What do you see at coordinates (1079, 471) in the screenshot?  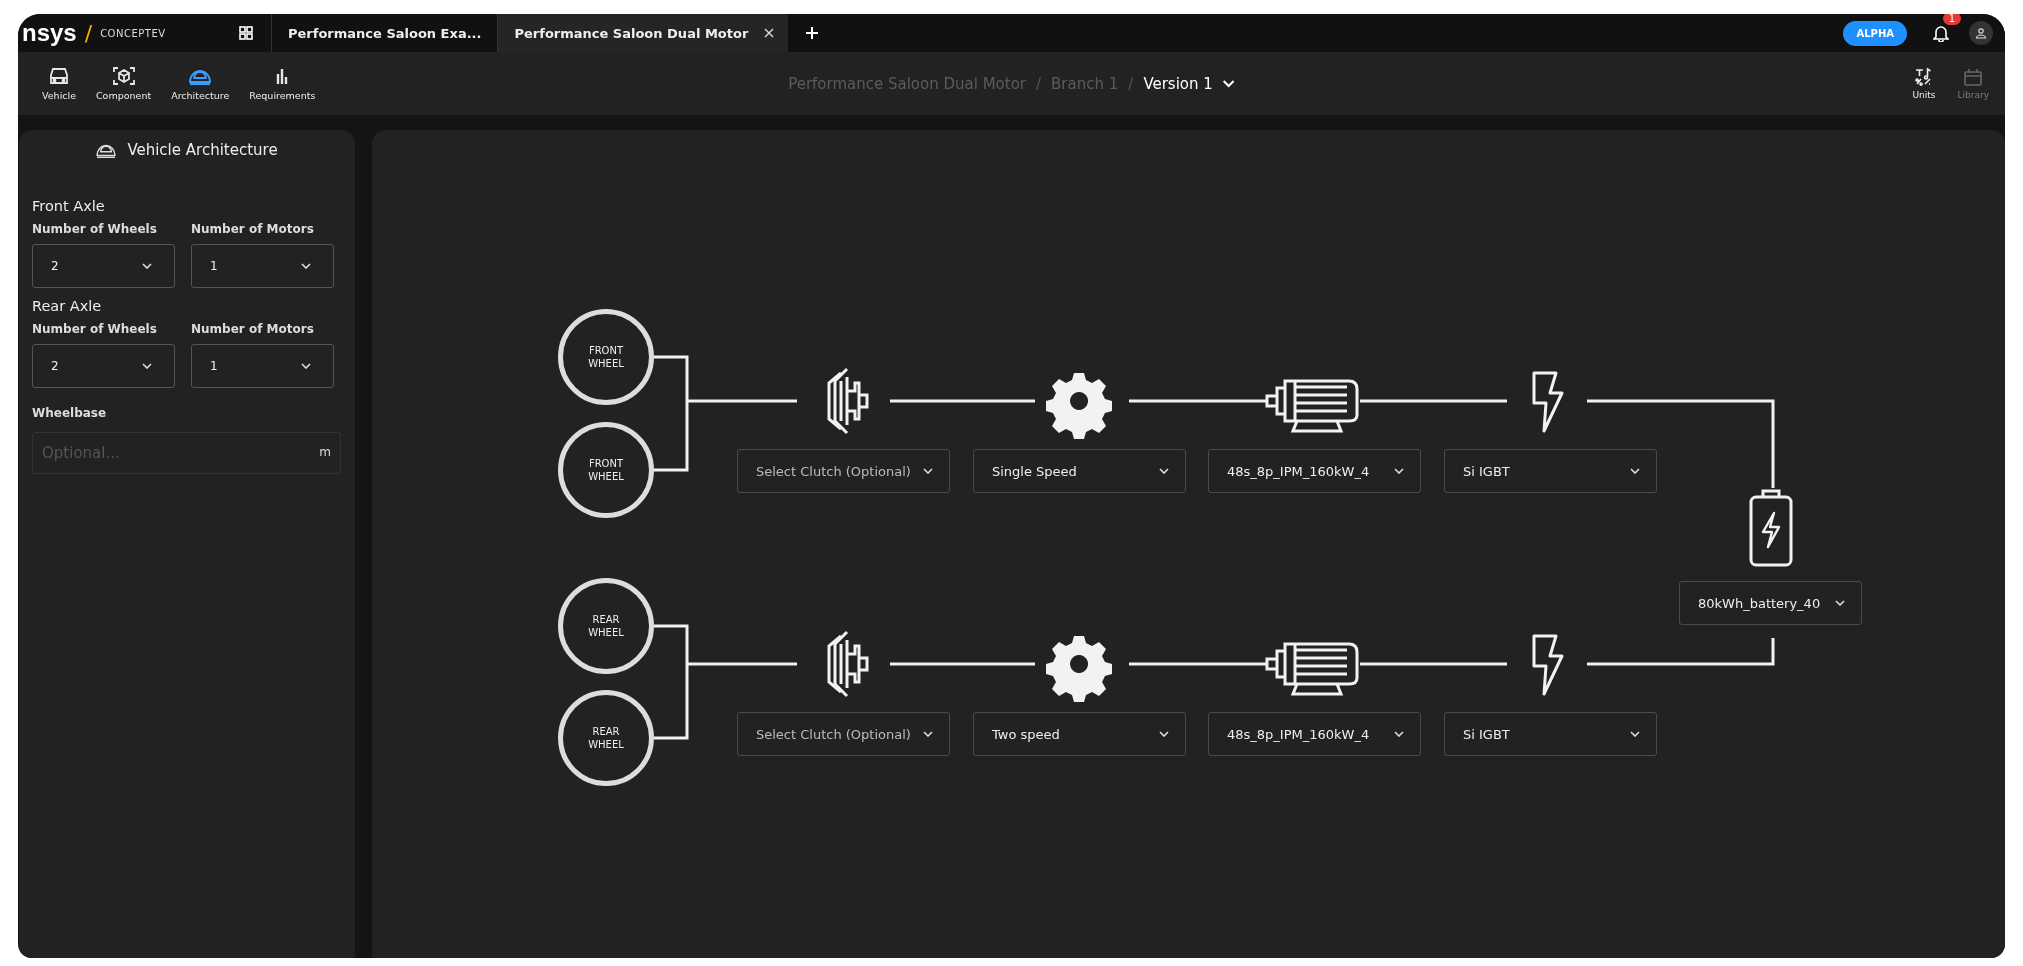 I see `component-dropdown: Single Speed` at bounding box center [1079, 471].